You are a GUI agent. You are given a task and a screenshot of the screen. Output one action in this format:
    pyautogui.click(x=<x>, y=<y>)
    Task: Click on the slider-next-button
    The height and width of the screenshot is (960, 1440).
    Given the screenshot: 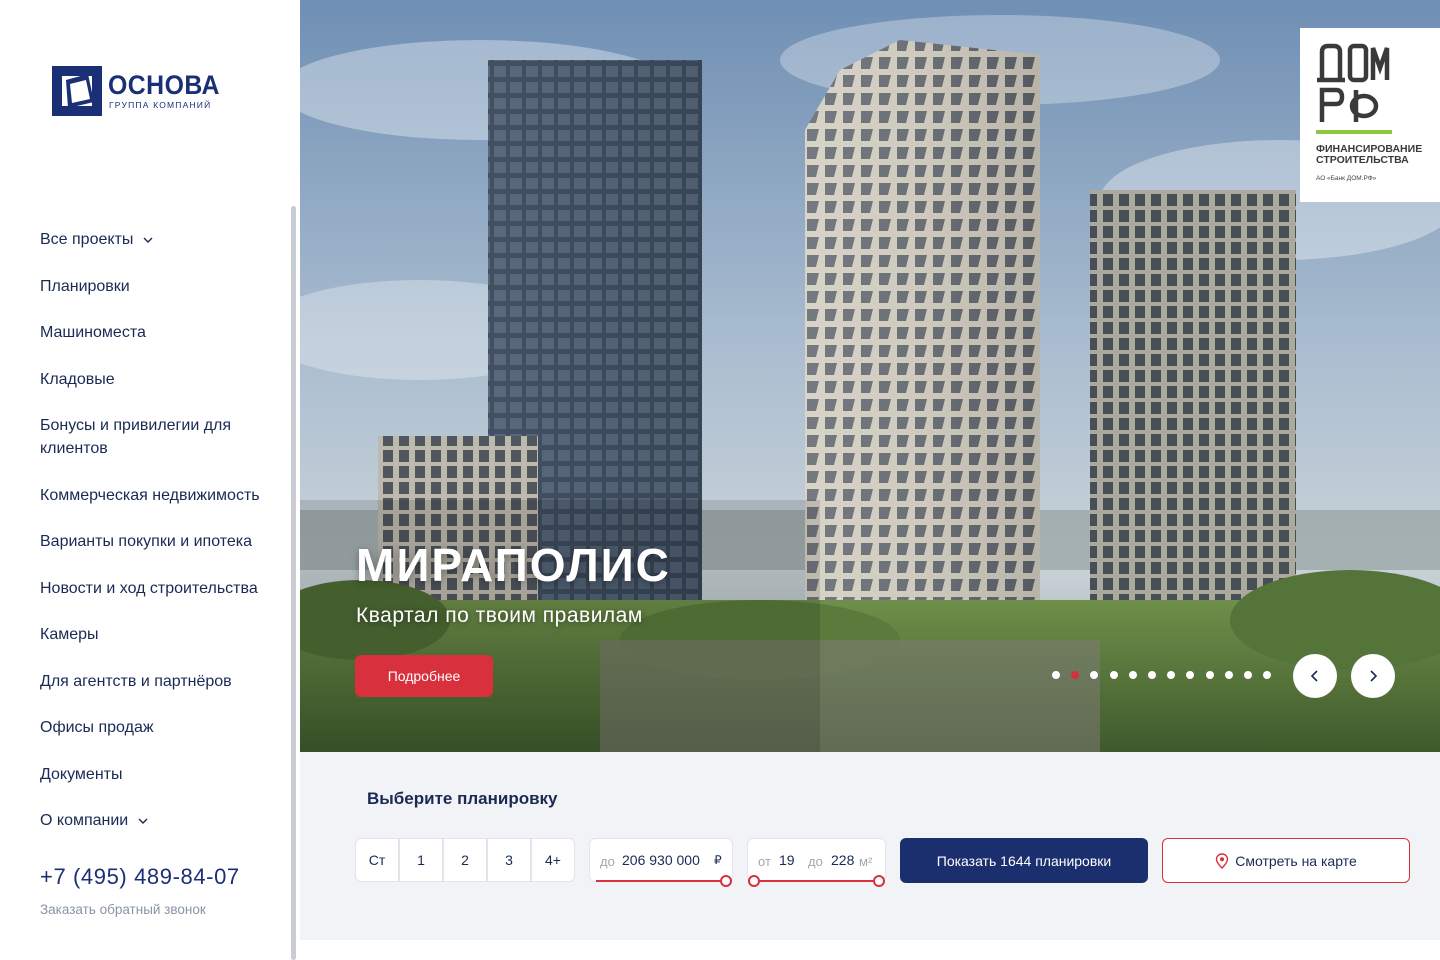 What is the action you would take?
    pyautogui.click(x=1373, y=676)
    